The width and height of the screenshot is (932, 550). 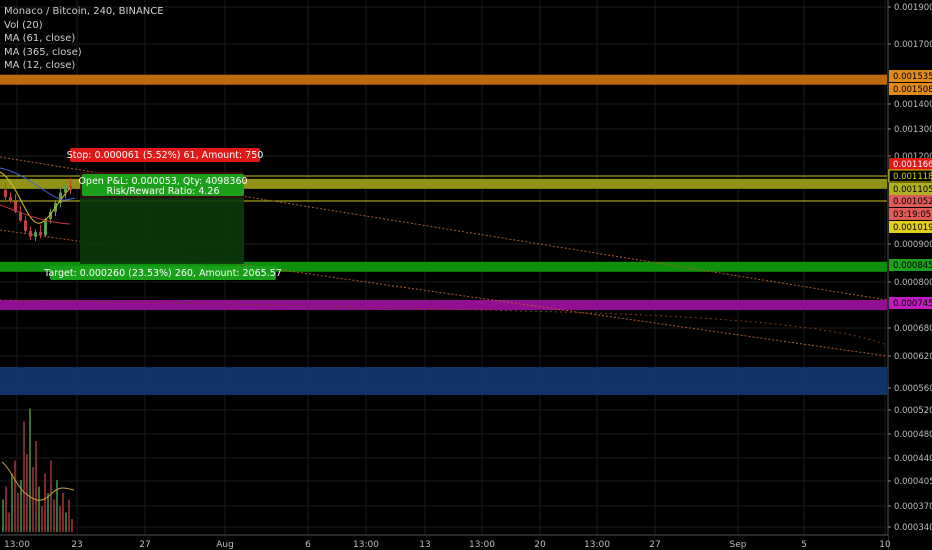 What do you see at coordinates (913, 283) in the screenshot?
I see `price-tick-label: 0.000800` at bounding box center [913, 283].